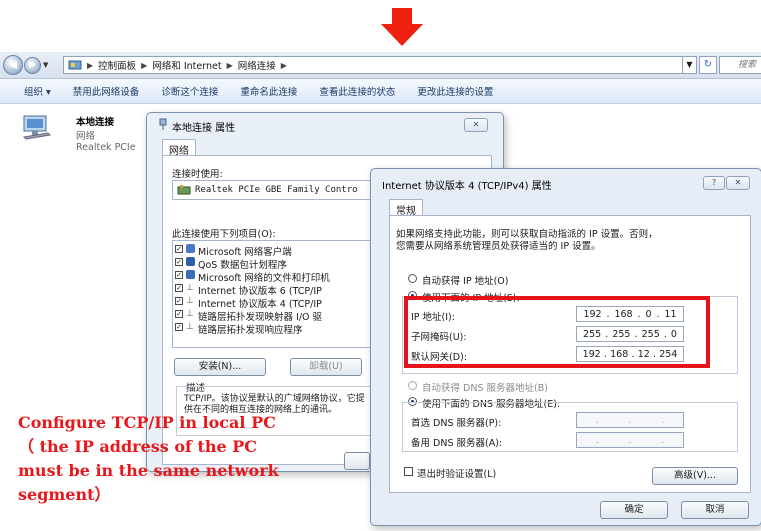 This screenshot has height=531, width=761. What do you see at coordinates (465, 281) in the screenshot?
I see `auto-ip-label: 自动获得 IP 地址(O)` at bounding box center [465, 281].